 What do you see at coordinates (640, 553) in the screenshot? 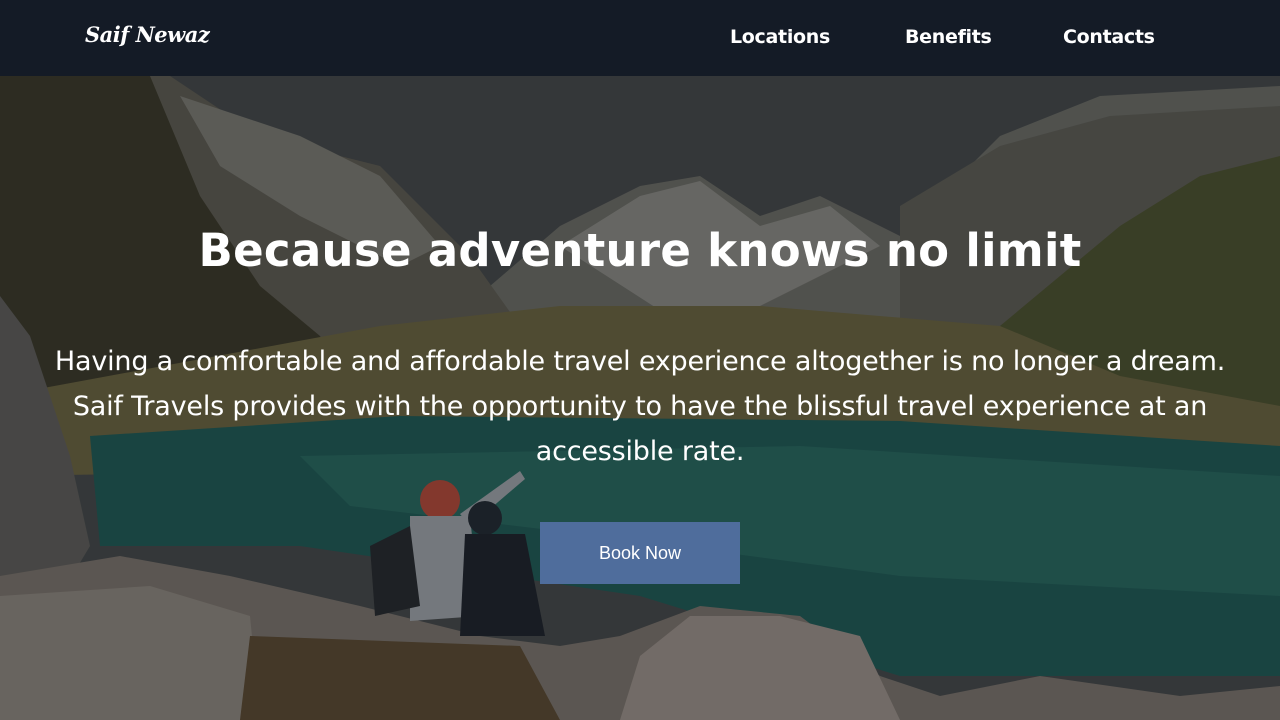
I see `book-now-button: Book Now` at bounding box center [640, 553].